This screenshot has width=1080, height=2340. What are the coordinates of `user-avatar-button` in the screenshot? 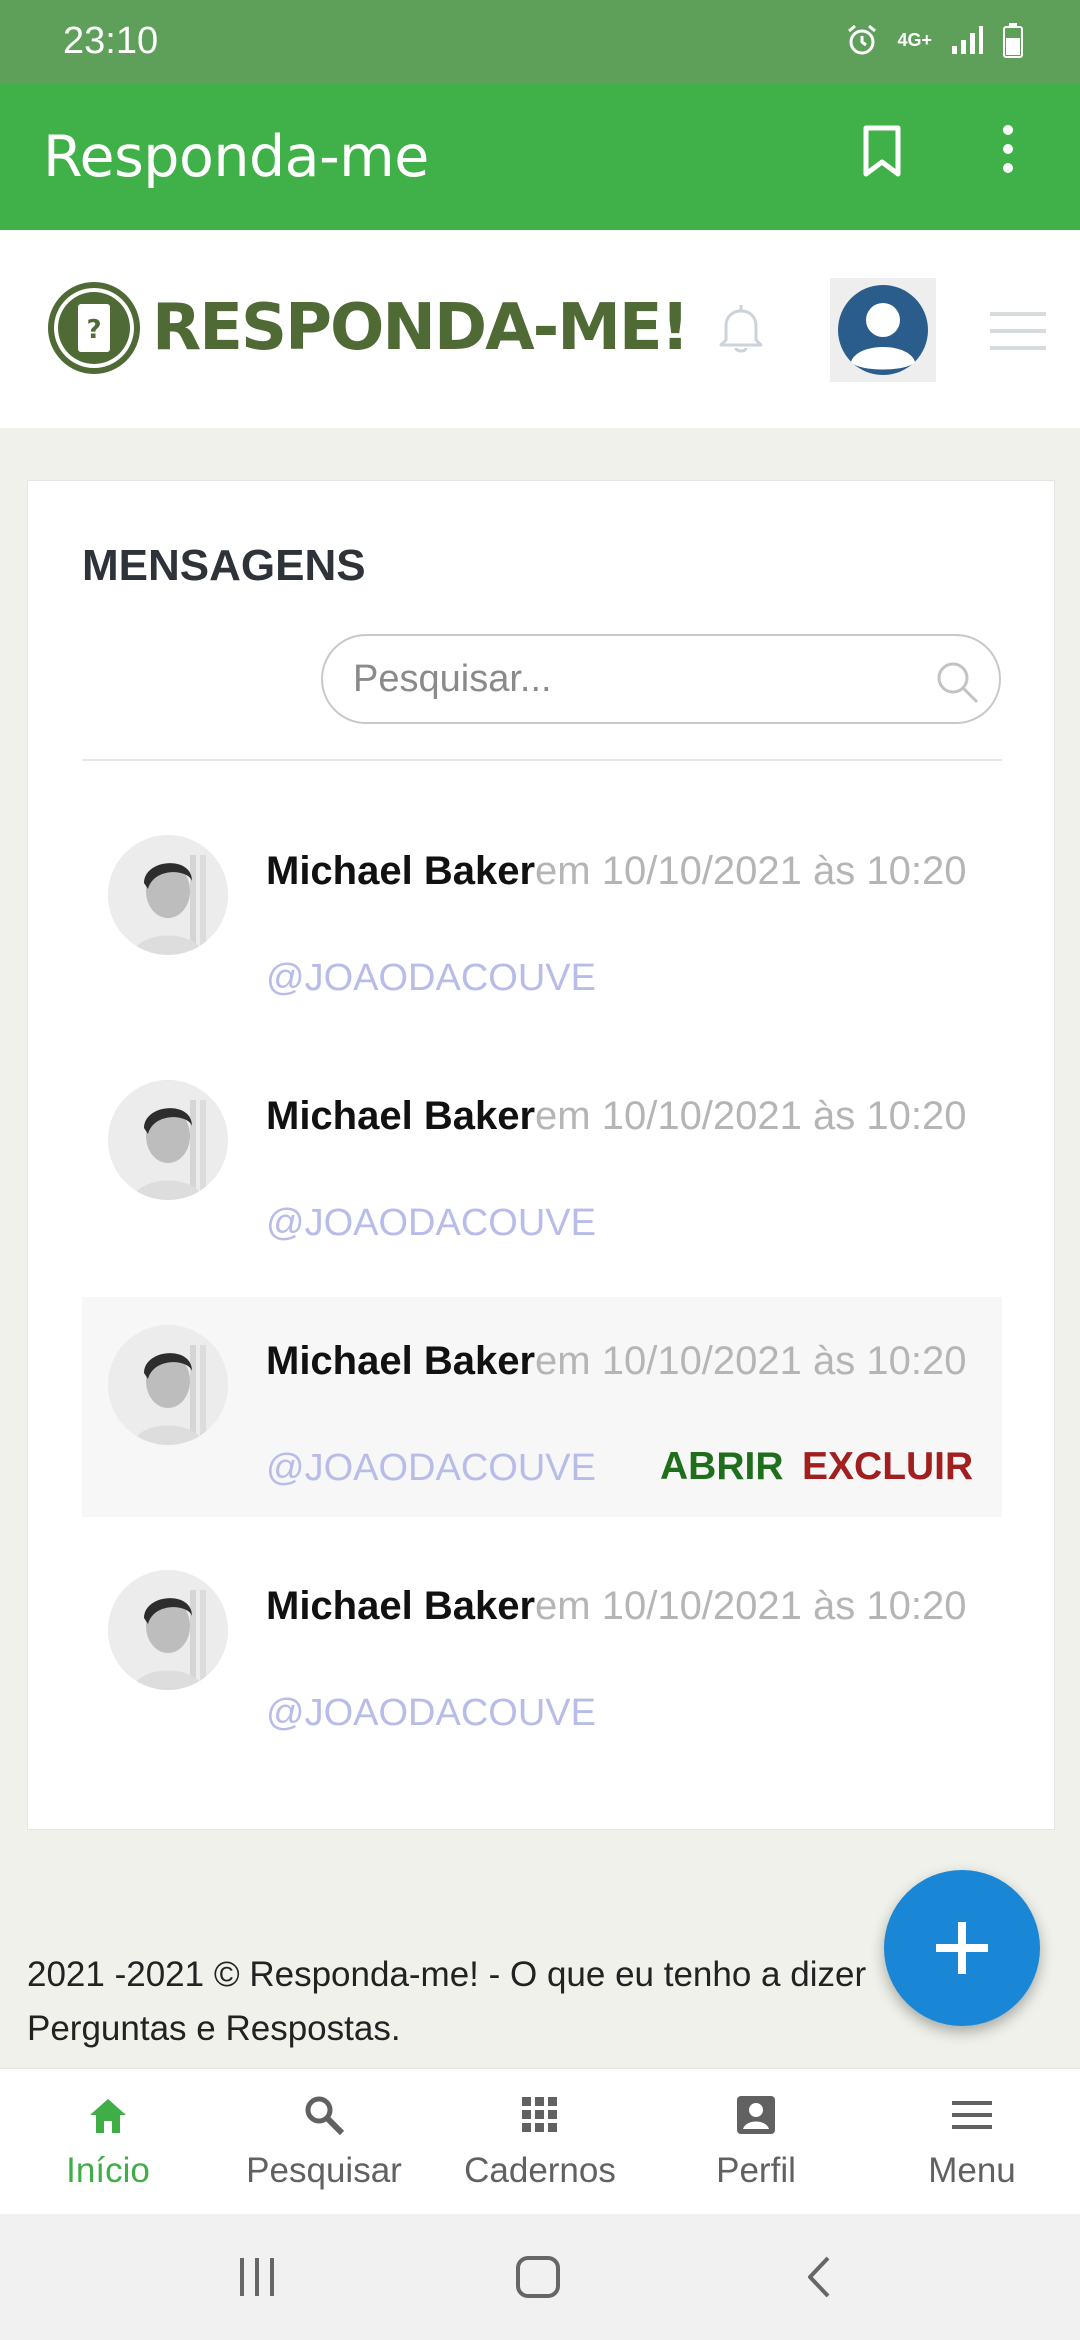 It's located at (883, 330).